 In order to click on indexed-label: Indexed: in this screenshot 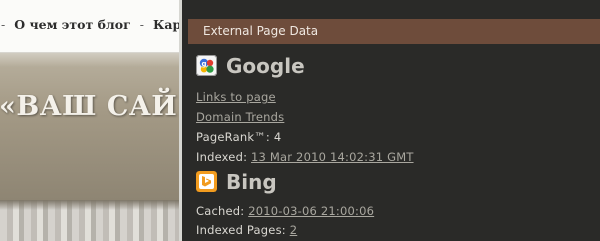, I will do `click(222, 157)`.